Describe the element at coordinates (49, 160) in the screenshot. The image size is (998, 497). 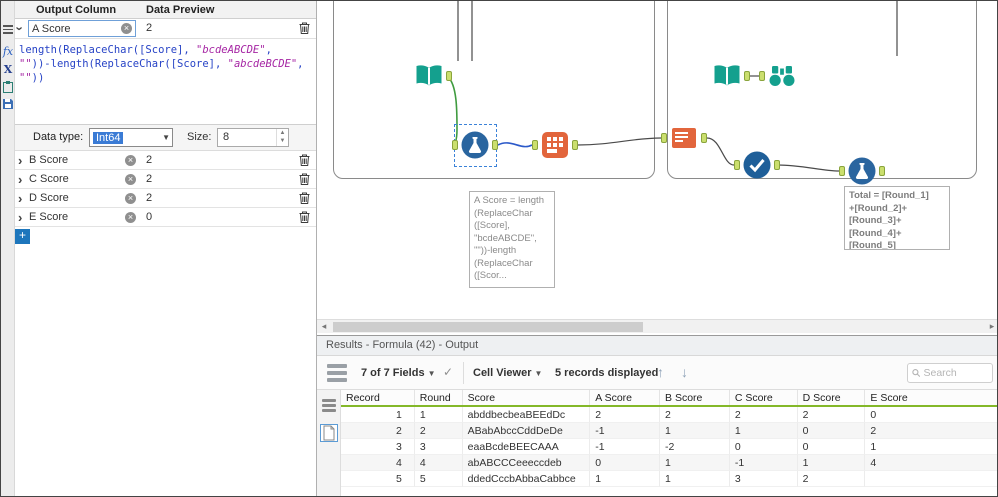
I see `field-name-label: B Score` at that location.